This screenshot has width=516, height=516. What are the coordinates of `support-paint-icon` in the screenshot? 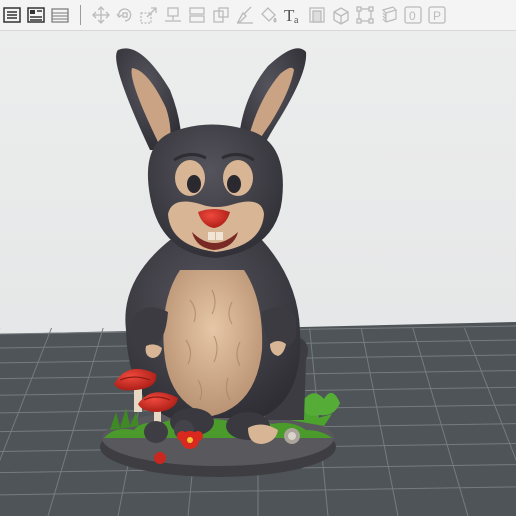 It's located at (245, 15).